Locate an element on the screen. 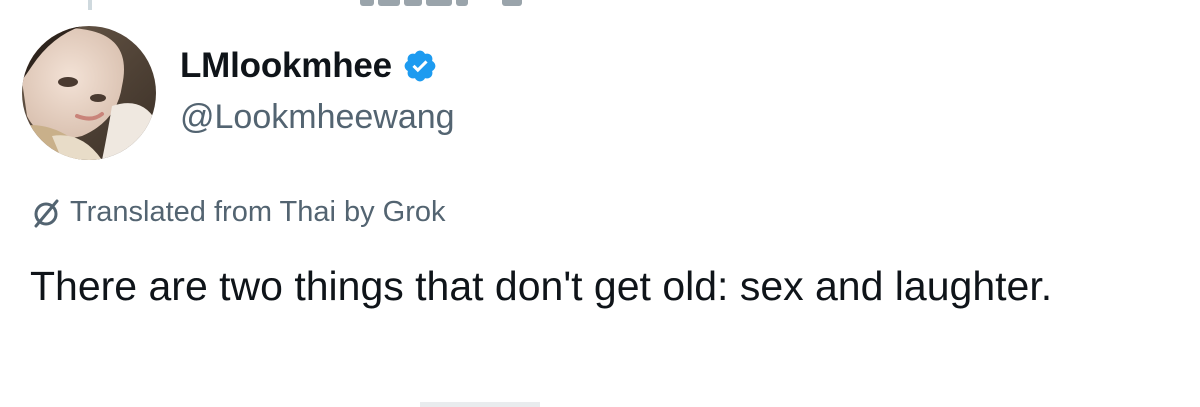 The image size is (1200, 407). avatar-image is located at coordinates (89, 93).